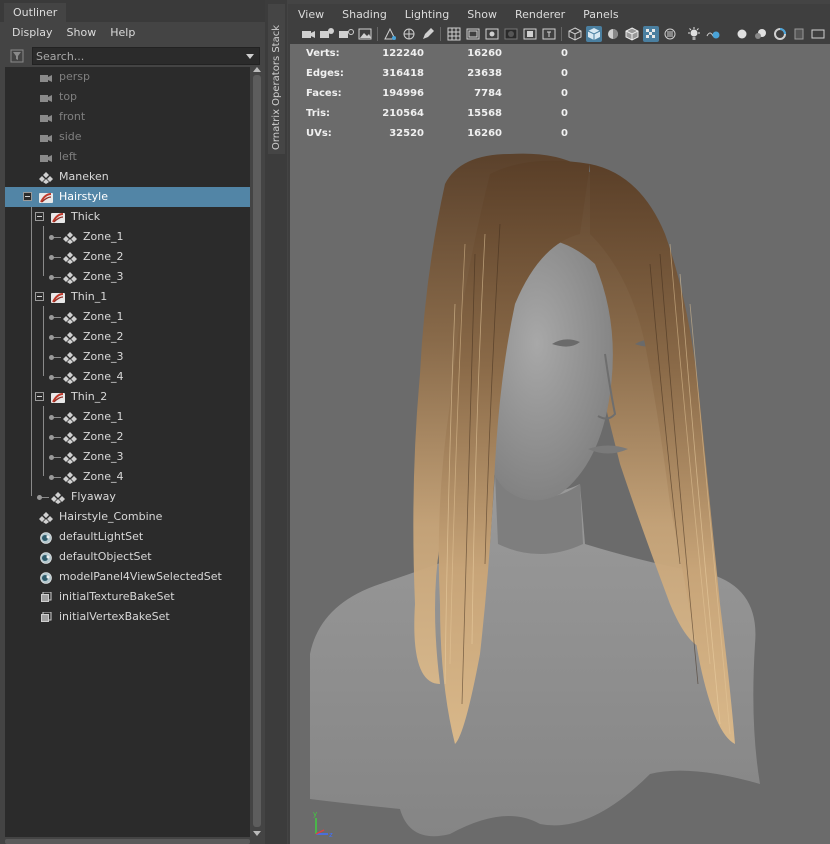 The height and width of the screenshot is (844, 830). Describe the element at coordinates (511, 34) in the screenshot. I see `gate-mask-icon` at that location.